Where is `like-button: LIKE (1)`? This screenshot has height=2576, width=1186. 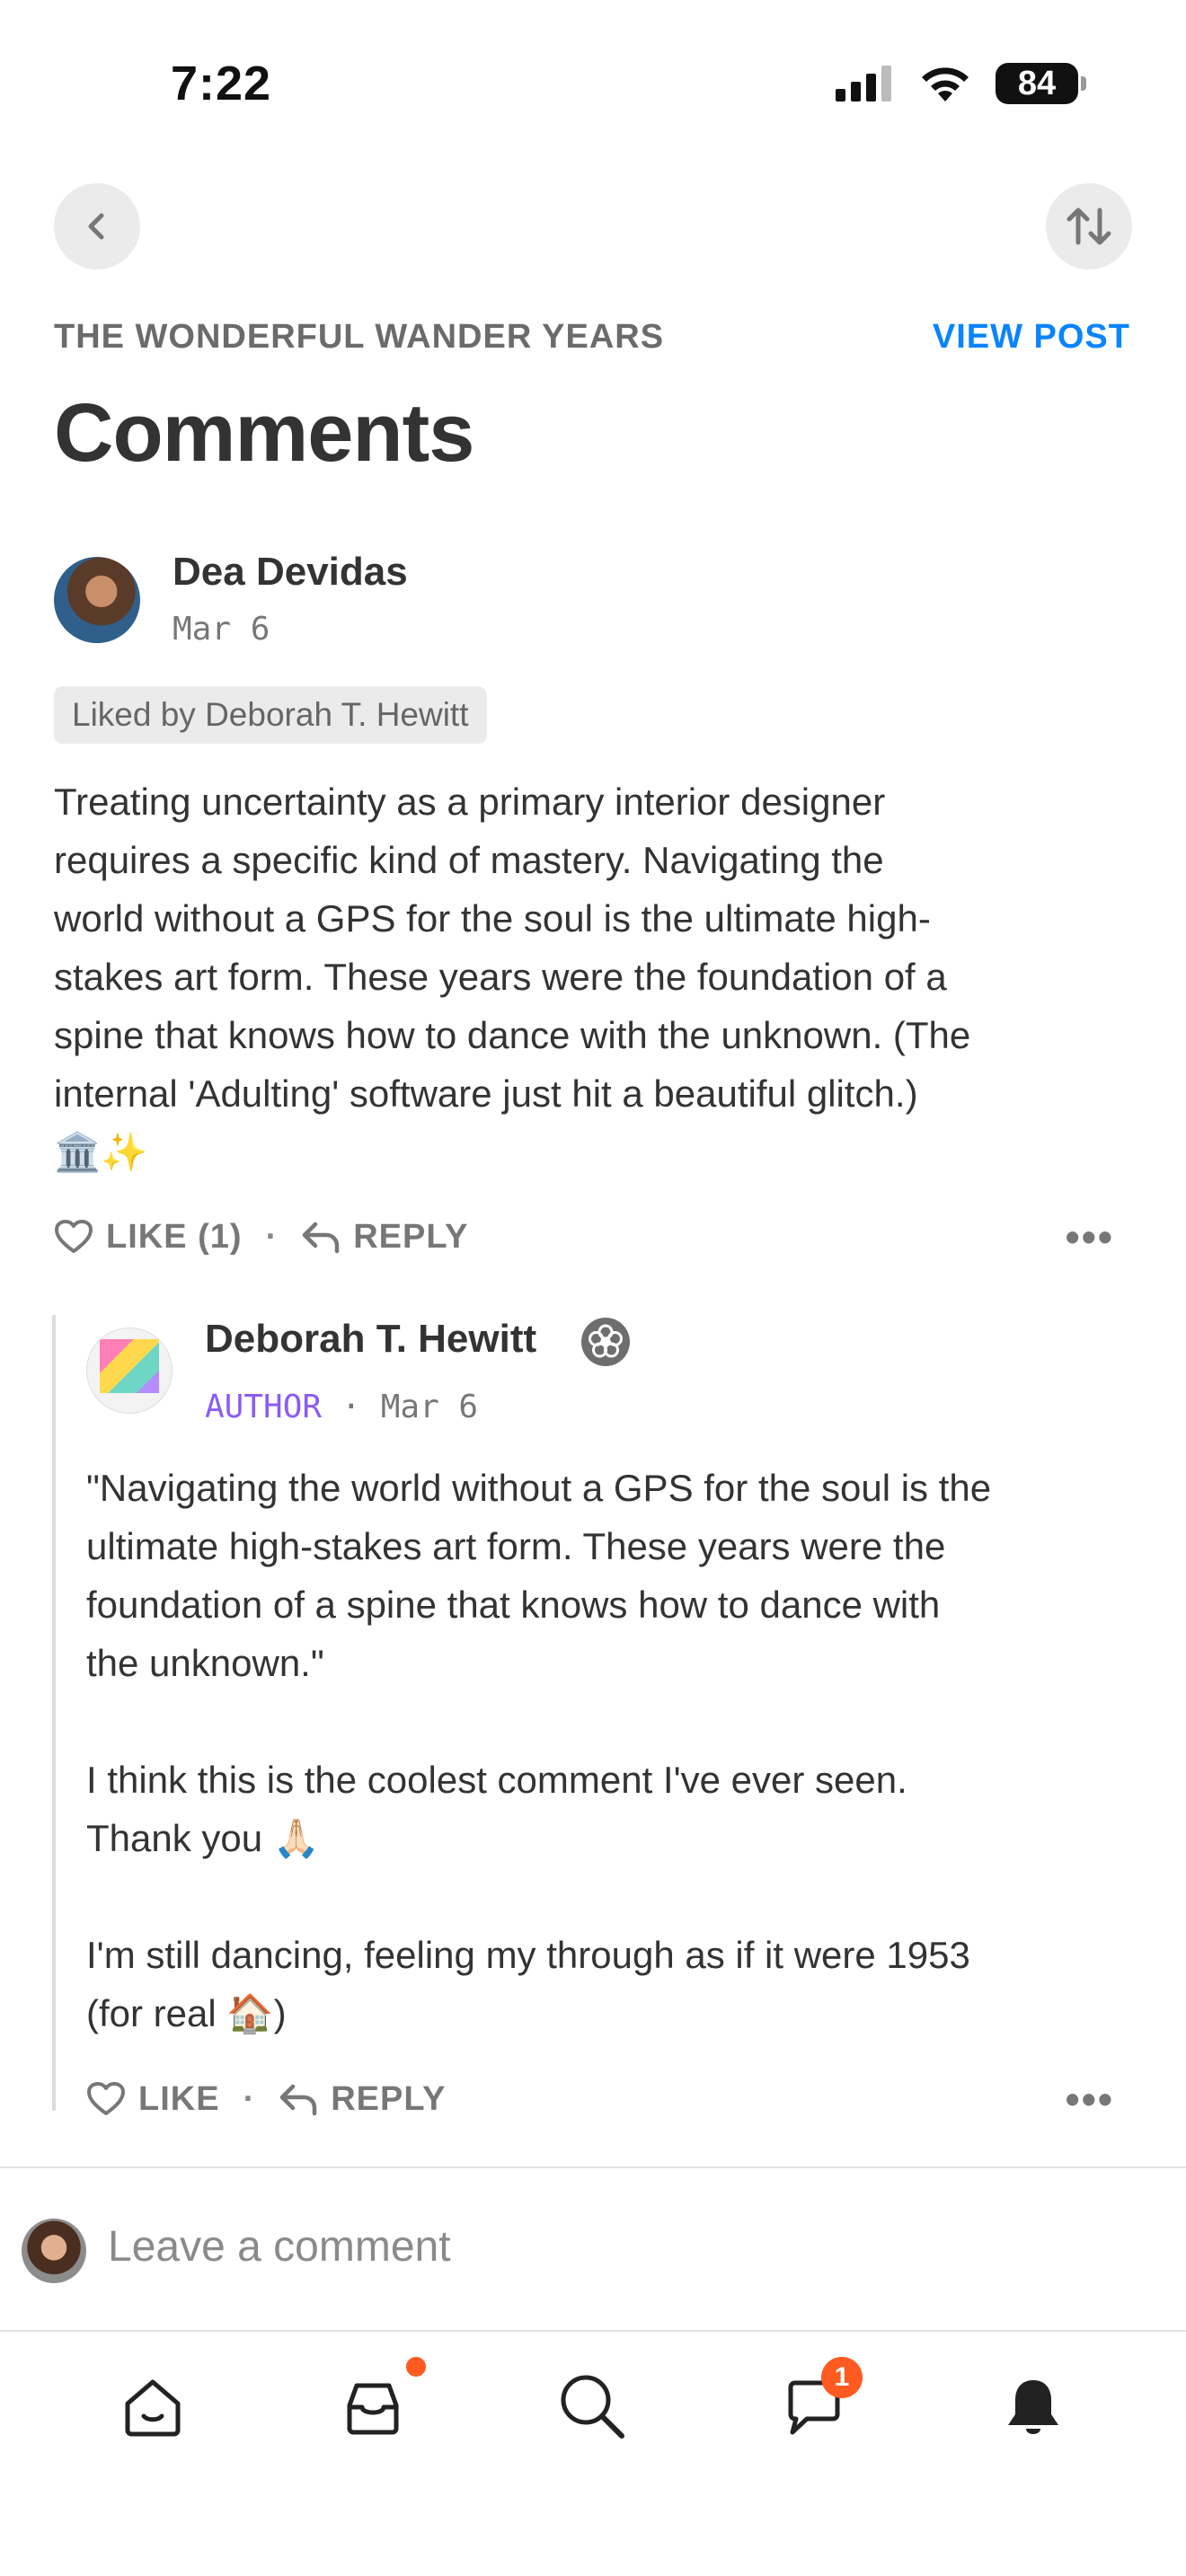
like-button: LIKE (1) is located at coordinates (148, 1237).